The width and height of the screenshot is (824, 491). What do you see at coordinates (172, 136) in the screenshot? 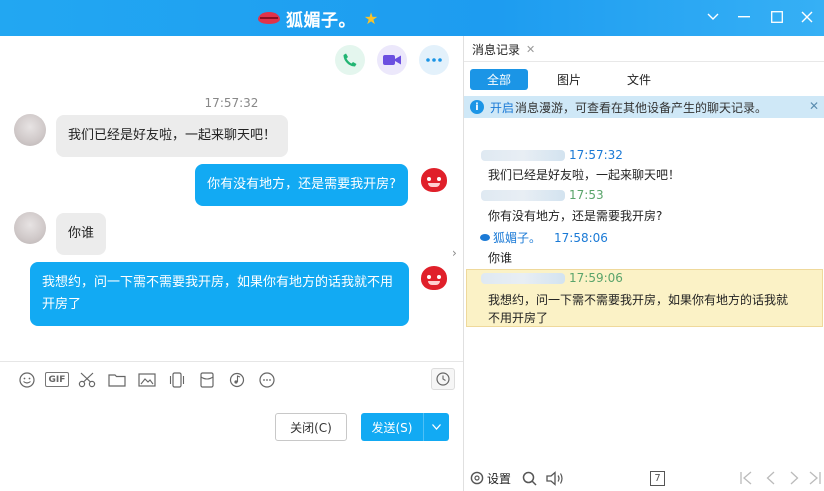
I see `message-bubble-incoming: 我们已经是好友啦，一起来聊天吧！` at bounding box center [172, 136].